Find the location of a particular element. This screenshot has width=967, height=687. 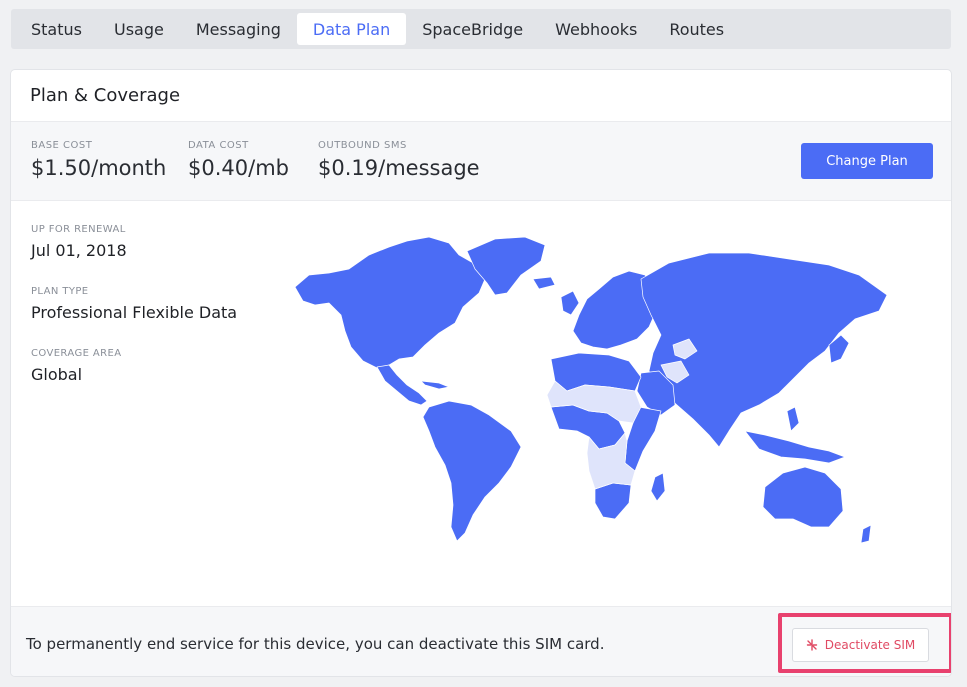

tab-data-plan: Data Plan is located at coordinates (351, 29).